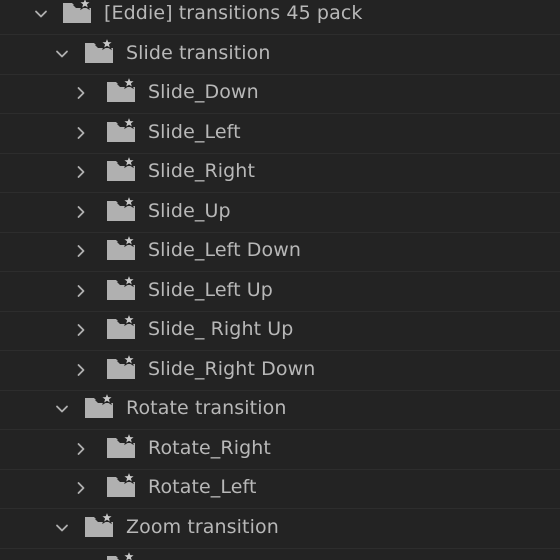 Image resolution: width=560 pixels, height=560 pixels. Describe the element at coordinates (198, 52) in the screenshot. I see `tree-item-label: Slide transition` at that location.